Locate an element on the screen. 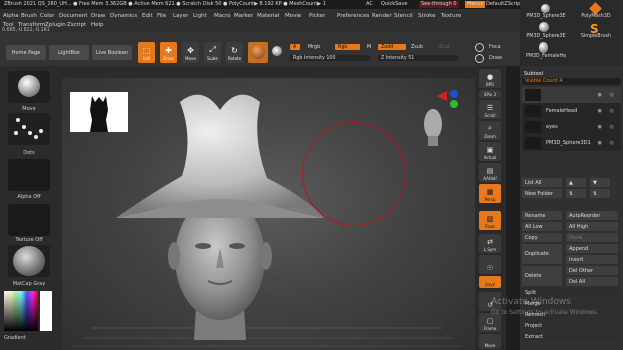 Image resolution: width=623 pixels, height=350 pixels. edit-mode-button: ⬚ Edit is located at coordinates (146, 52).